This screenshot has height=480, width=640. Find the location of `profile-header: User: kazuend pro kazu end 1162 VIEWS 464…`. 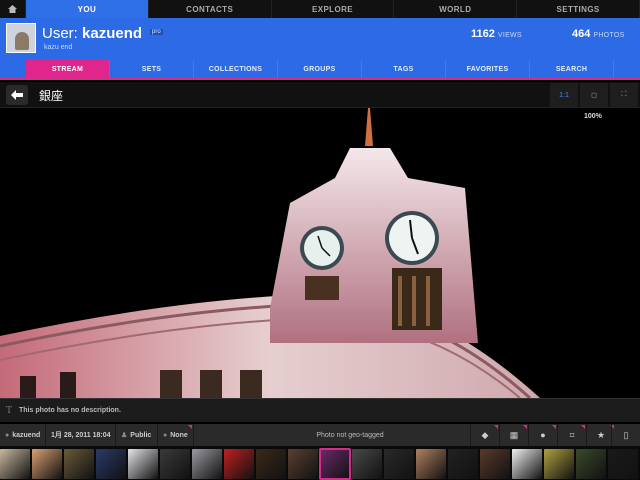

profile-header: User: kazuend pro kazu end 1162 VIEWS 464… is located at coordinates (320, 39).